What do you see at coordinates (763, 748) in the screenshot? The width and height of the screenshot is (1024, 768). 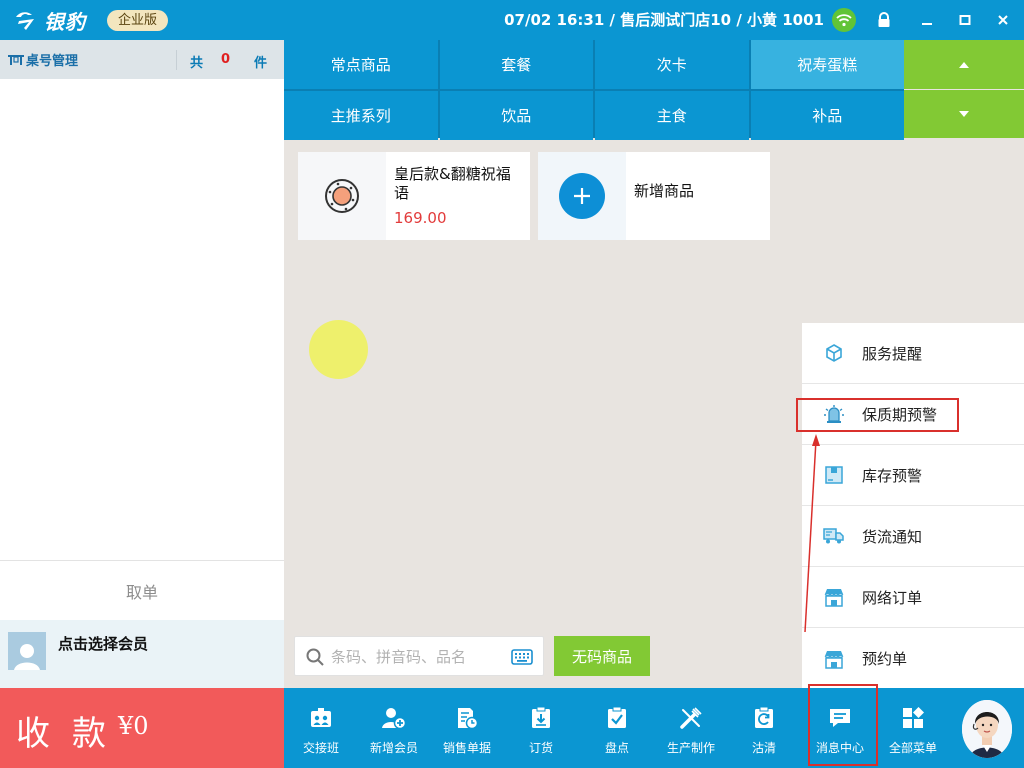 I see `sold-out-label: 沽清` at bounding box center [763, 748].